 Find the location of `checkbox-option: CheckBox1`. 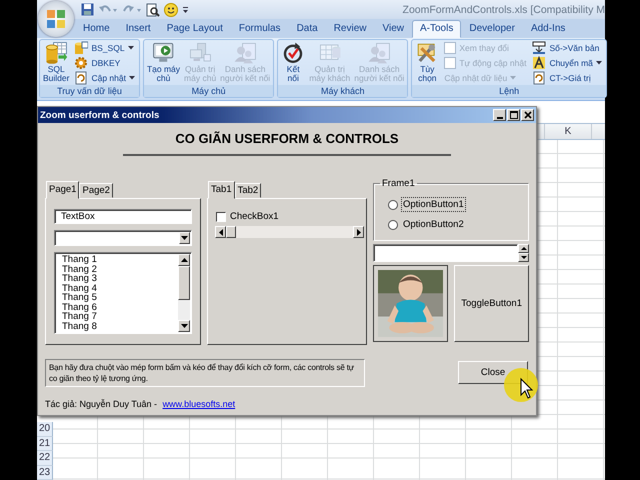

checkbox-option: CheckBox1 is located at coordinates (287, 216).